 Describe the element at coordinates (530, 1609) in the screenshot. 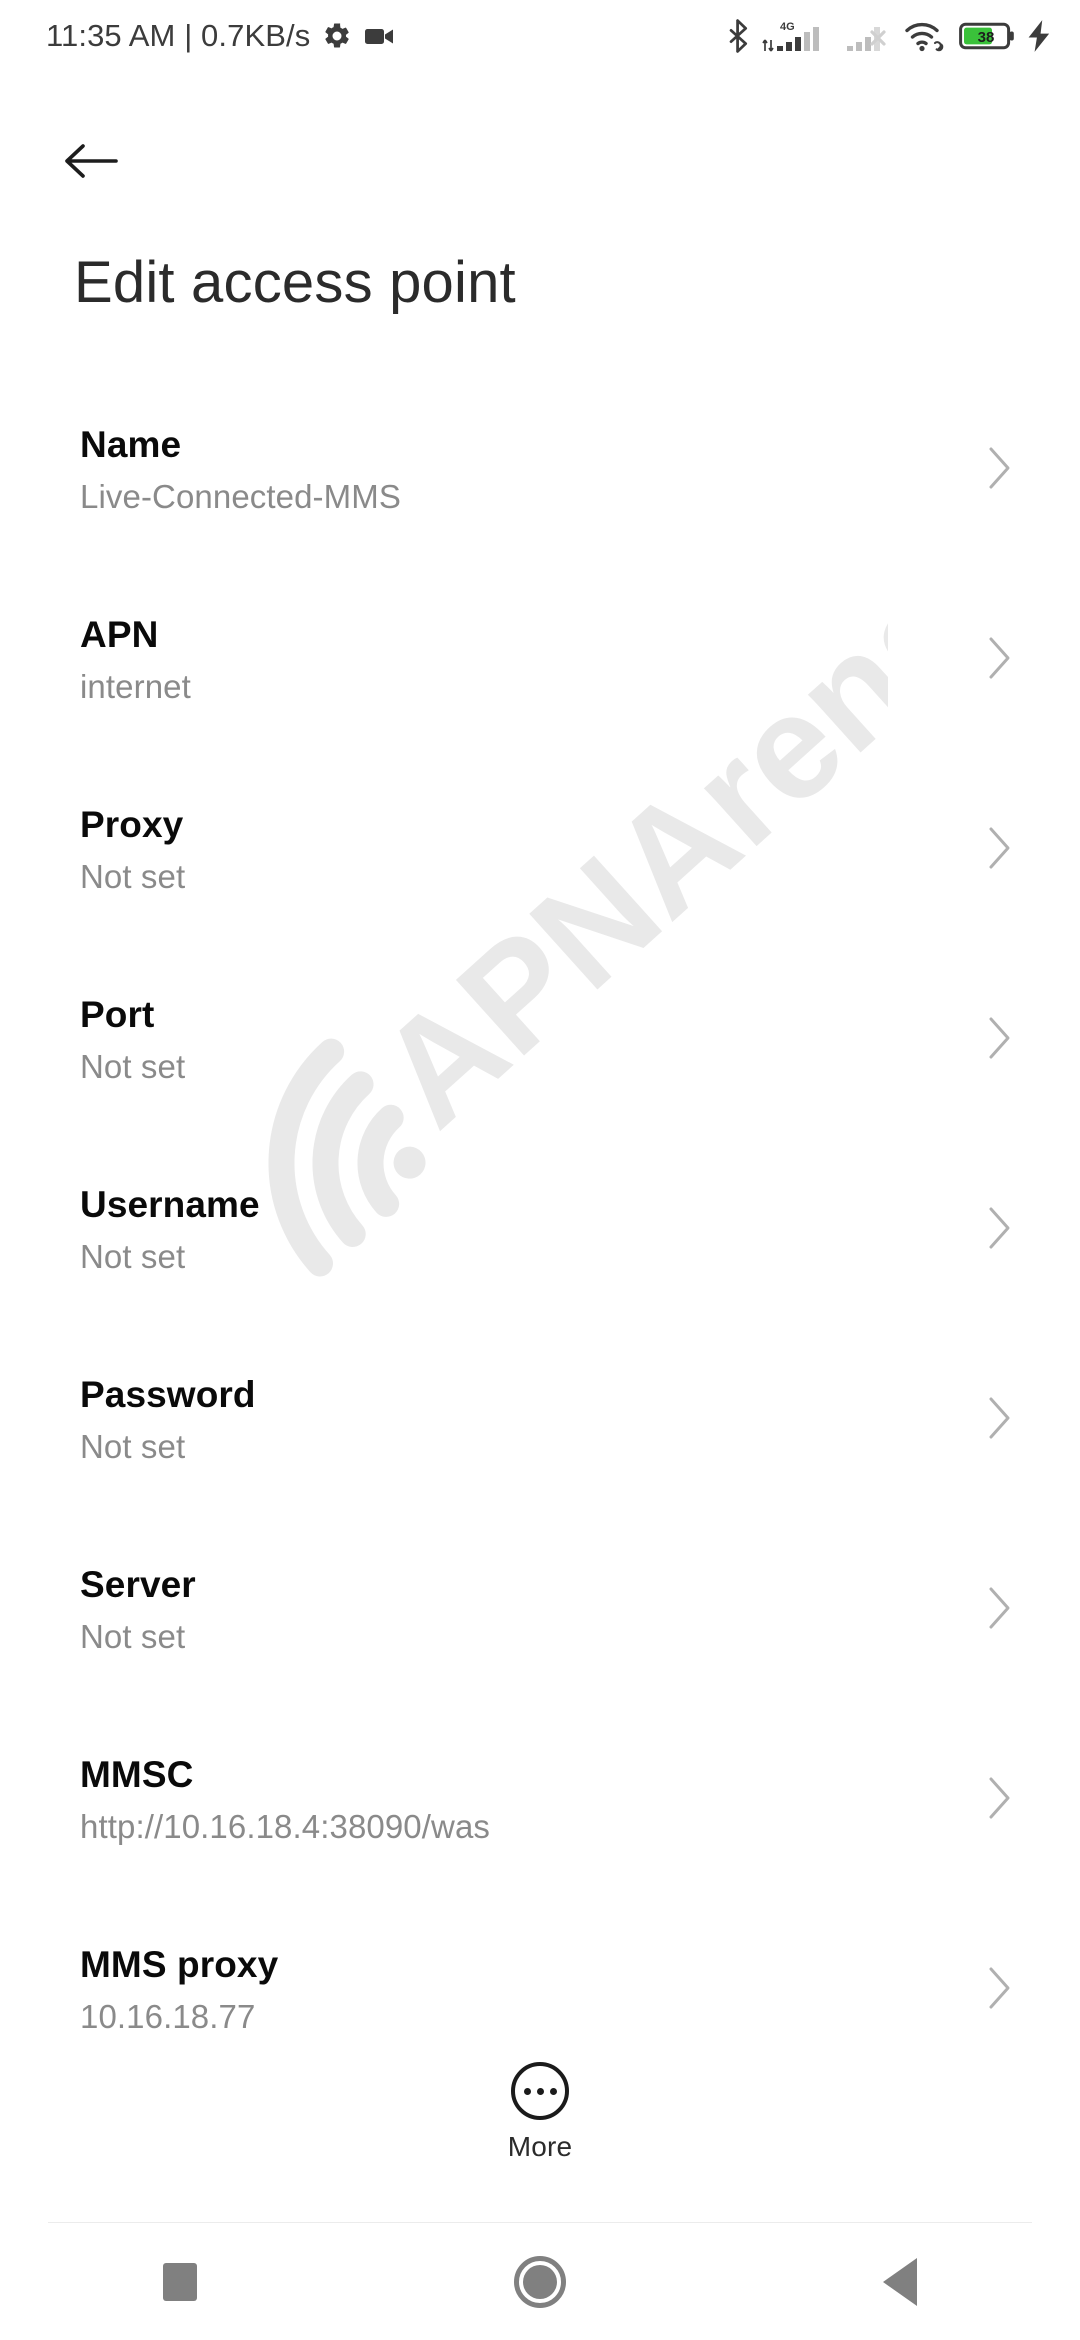

I see `list-item-text: Server Not set` at that location.